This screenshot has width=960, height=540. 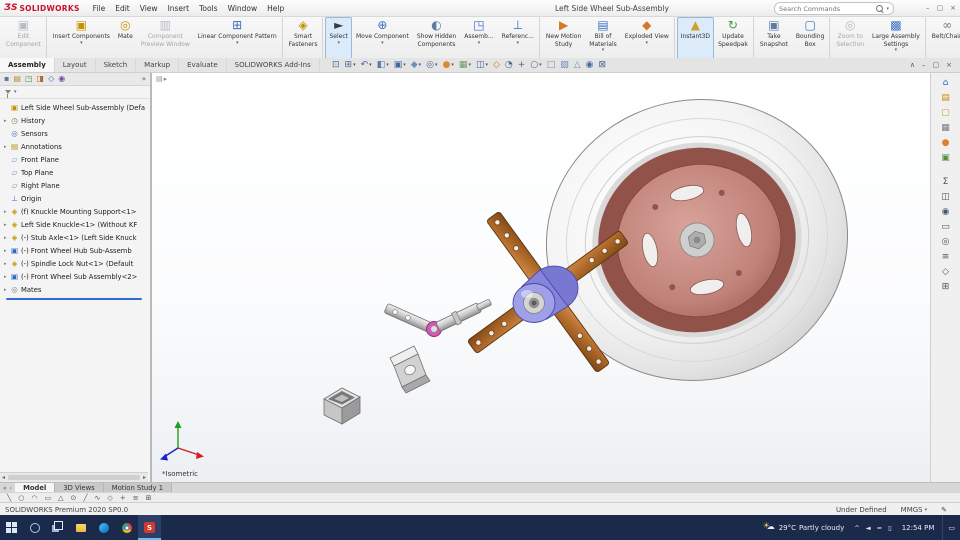 What do you see at coordinates (734, 38) in the screenshot?
I see `update-speedpak-button: ↻ Update Speedpak` at bounding box center [734, 38].